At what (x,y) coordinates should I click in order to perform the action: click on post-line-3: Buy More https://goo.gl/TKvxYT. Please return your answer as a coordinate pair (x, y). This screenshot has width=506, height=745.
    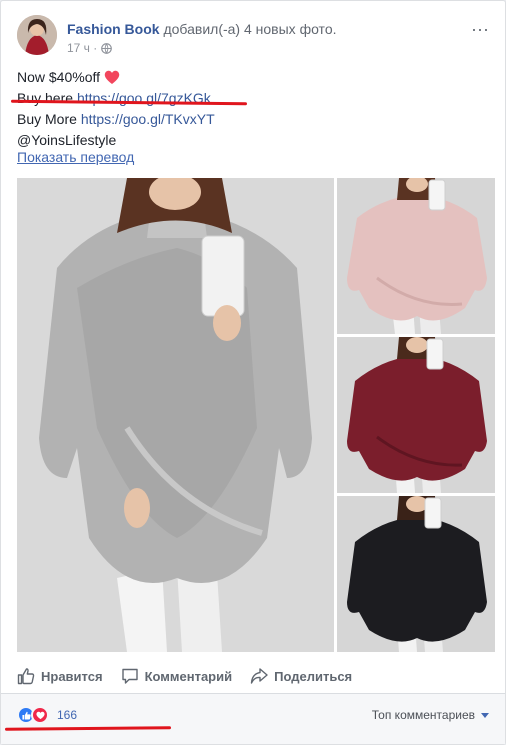
    Looking at the image, I should click on (252, 119).